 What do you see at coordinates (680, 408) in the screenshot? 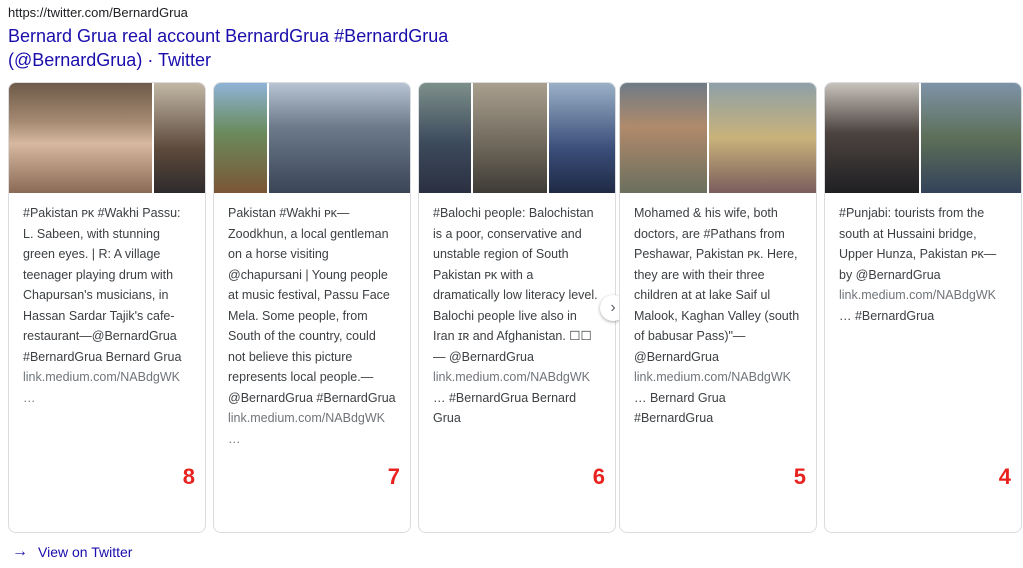
I see `tweet-text-tail: … Bernard Grua #BernardGrua` at bounding box center [680, 408].